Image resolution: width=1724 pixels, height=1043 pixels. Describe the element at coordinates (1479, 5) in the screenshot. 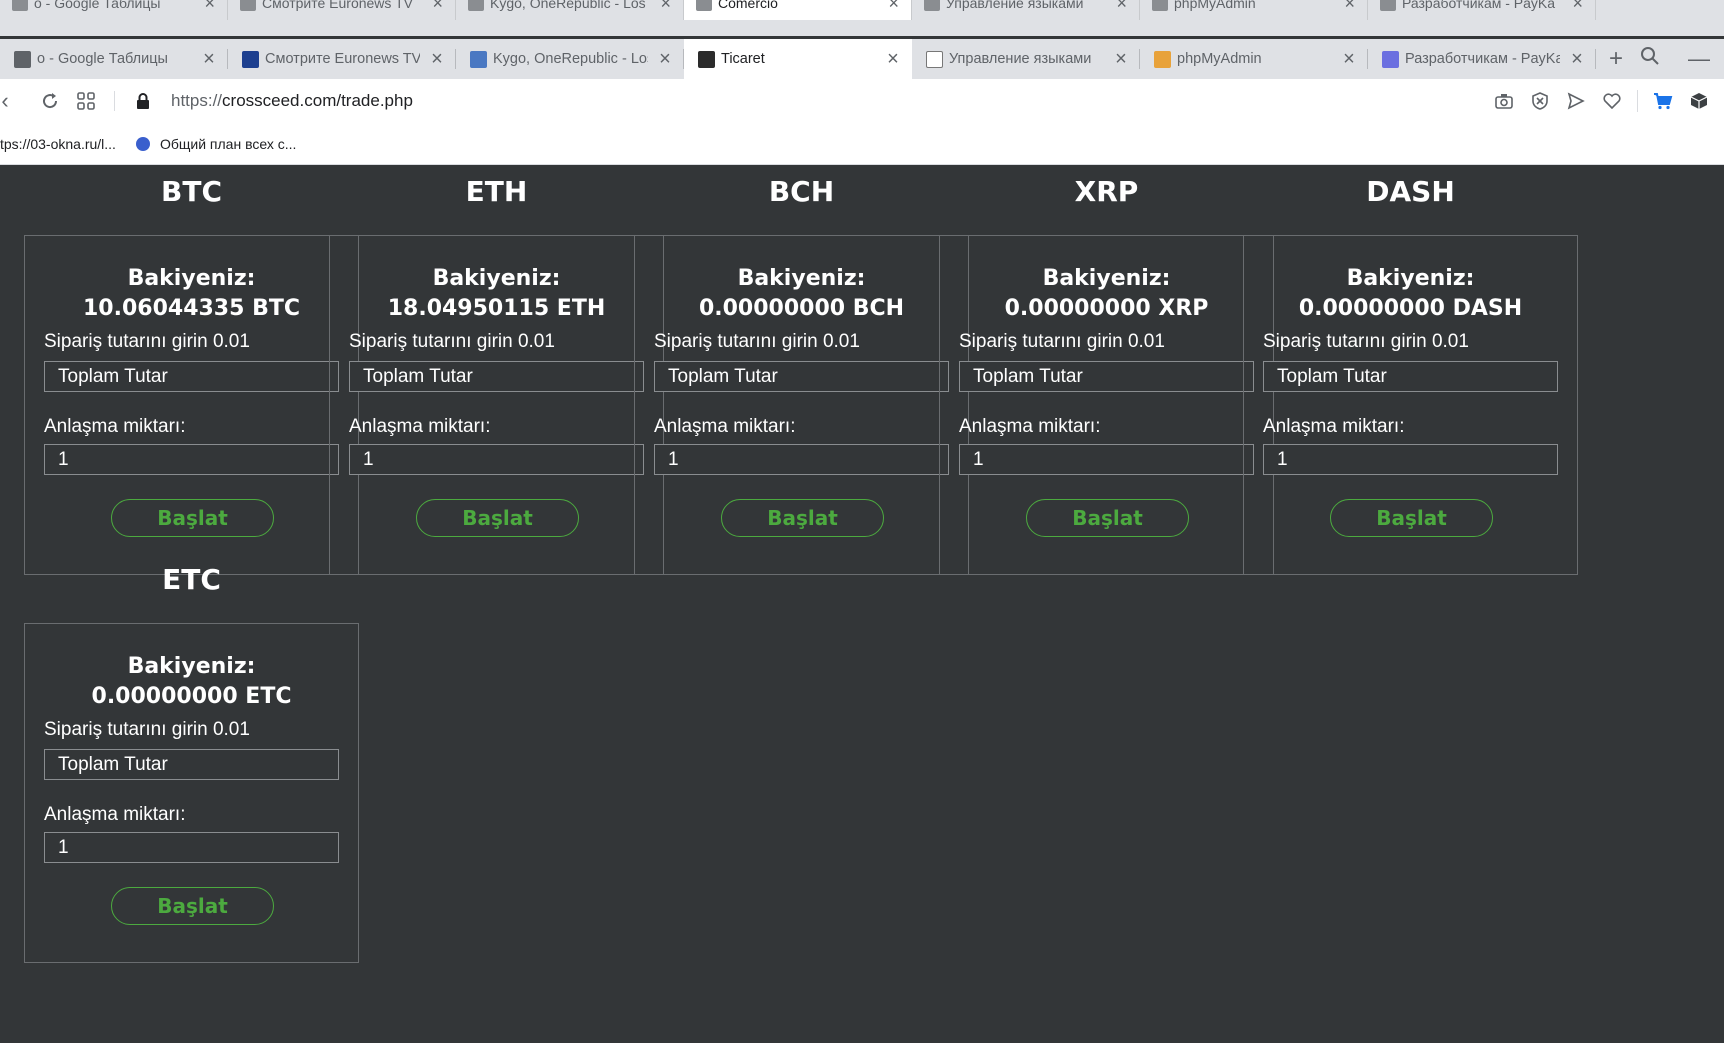

I see `ghost-tab-label: Разработчикам - PayKa` at that location.